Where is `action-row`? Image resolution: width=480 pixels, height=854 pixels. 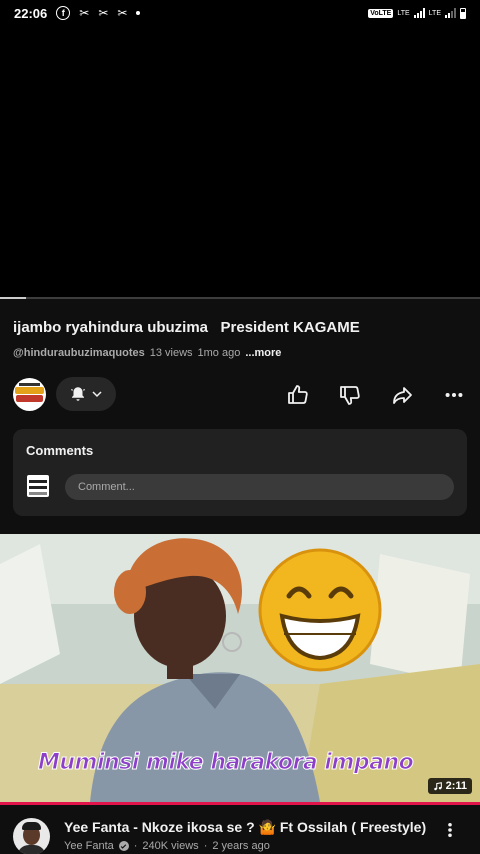
action-row is located at coordinates (240, 394).